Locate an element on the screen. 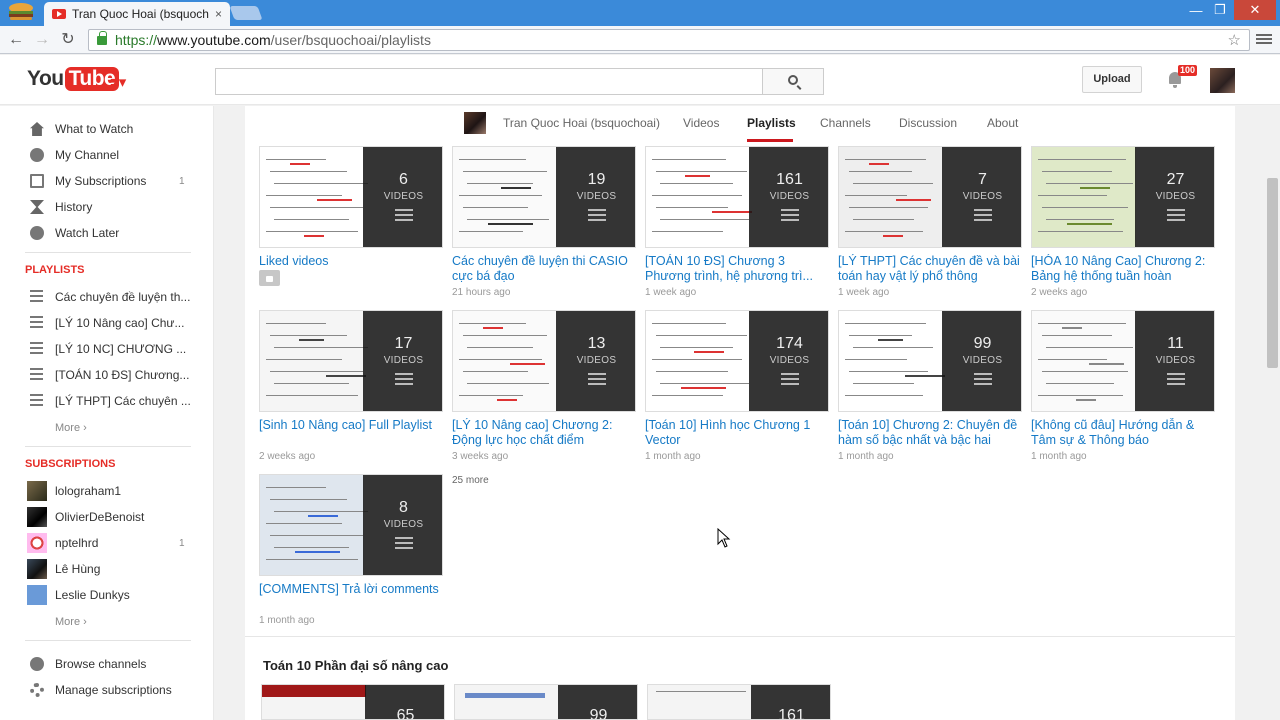 The width and height of the screenshot is (1280, 720). subscriptions-section-title: SUBSCRIPTIONS is located at coordinates (70, 464).